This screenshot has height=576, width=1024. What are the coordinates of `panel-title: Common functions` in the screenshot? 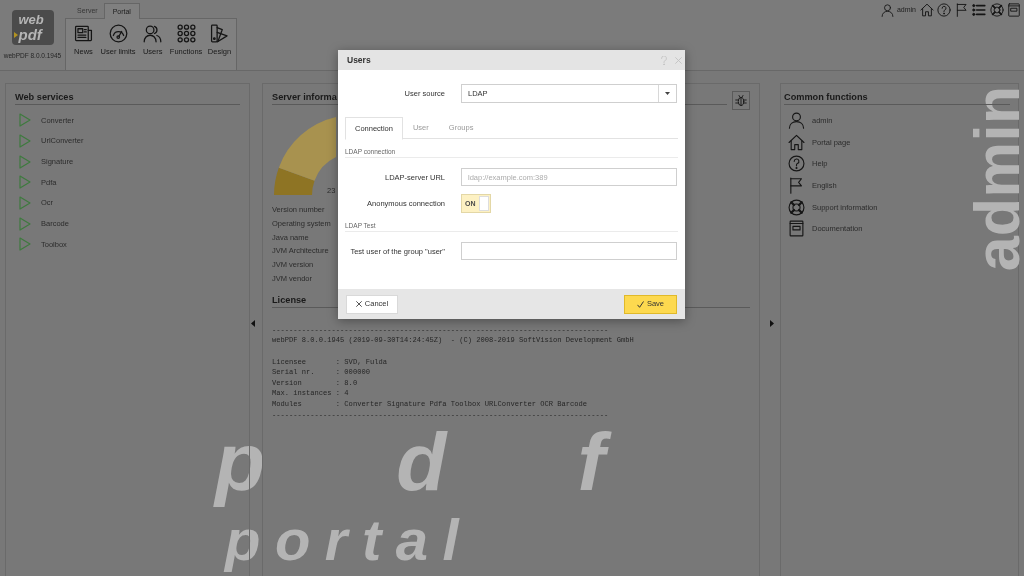 It's located at (826, 97).